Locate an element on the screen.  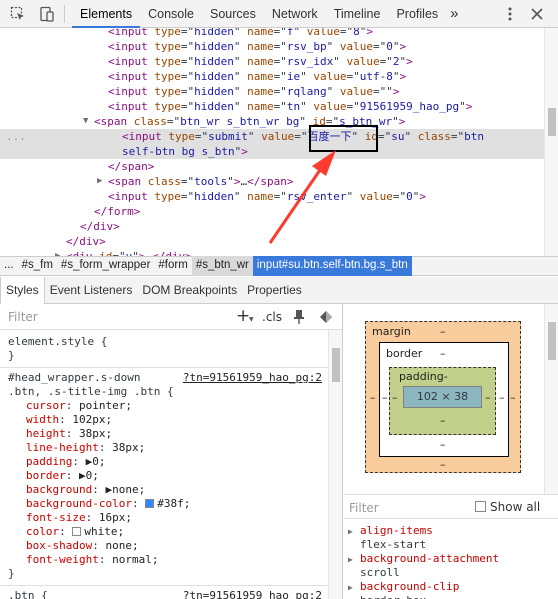
css-property-name: cursor is located at coordinates (46, 405).